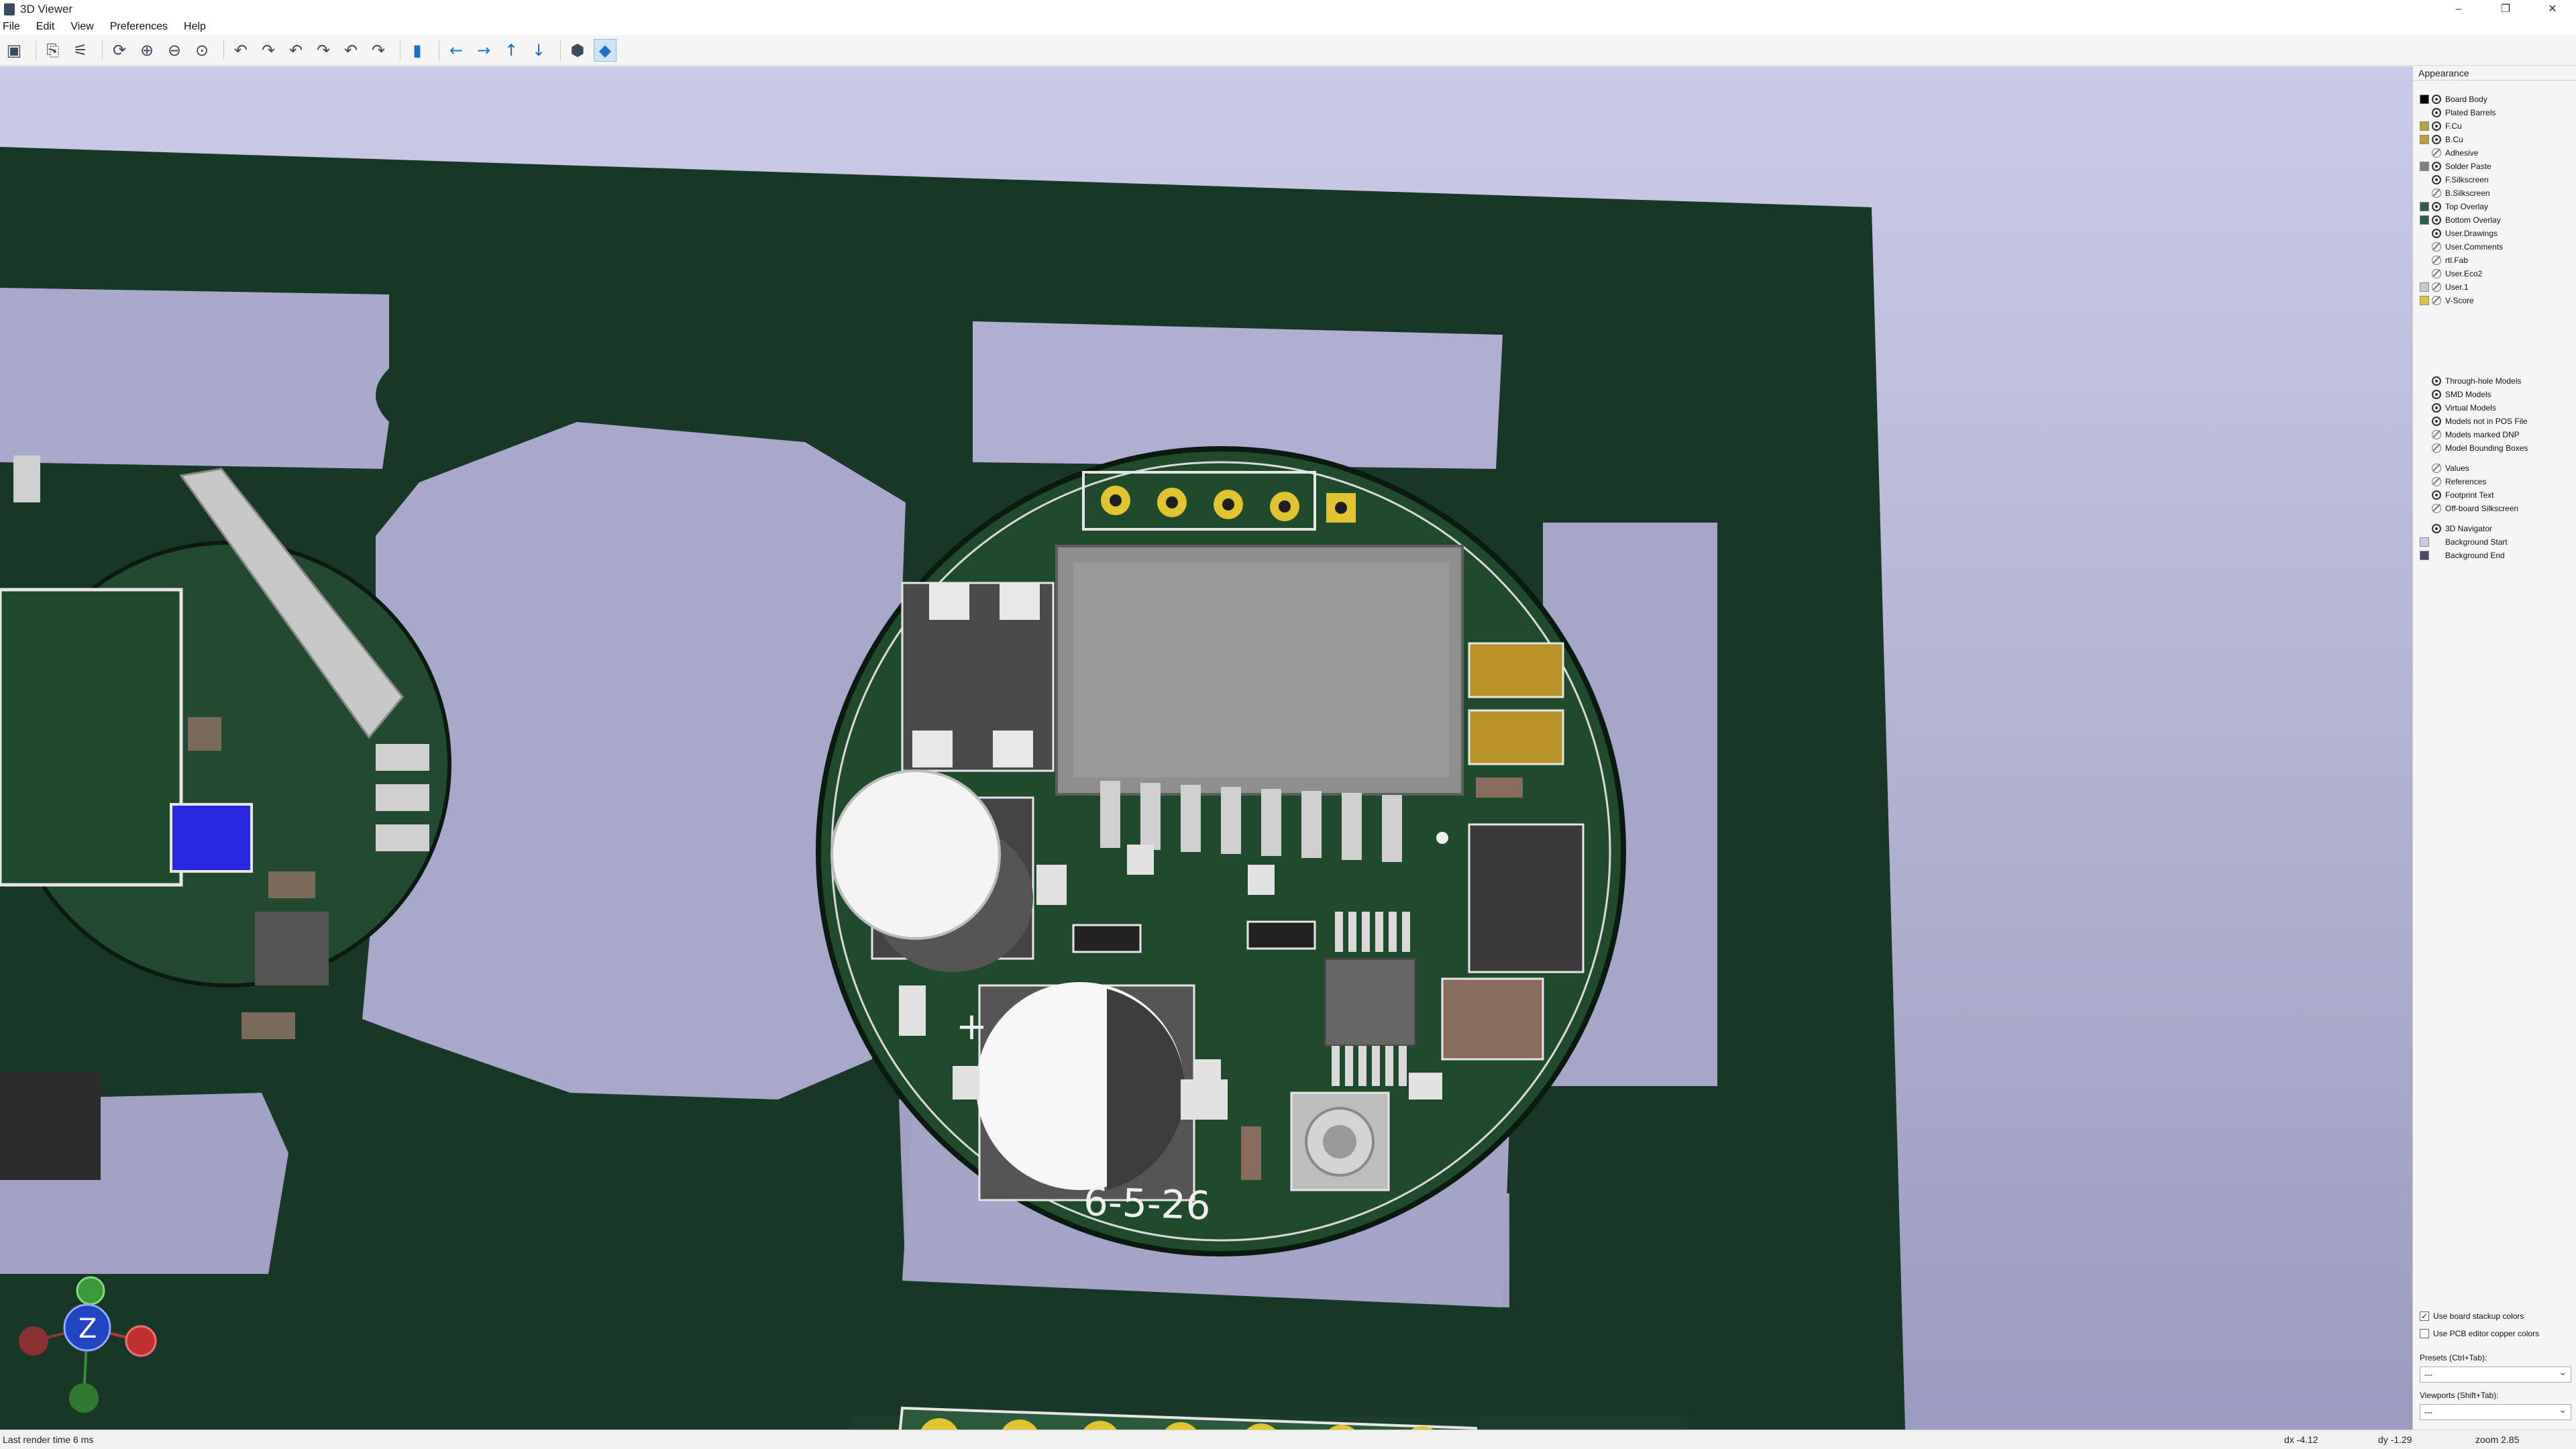  I want to click on appearance-row-models: Models not in POS File, so click(2474, 421).